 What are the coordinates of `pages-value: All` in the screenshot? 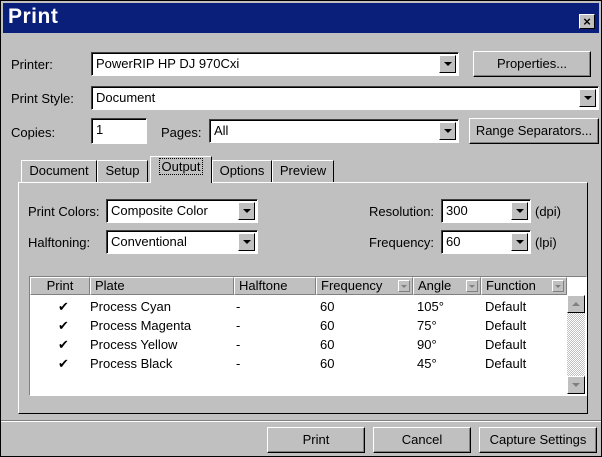 It's located at (221, 130).